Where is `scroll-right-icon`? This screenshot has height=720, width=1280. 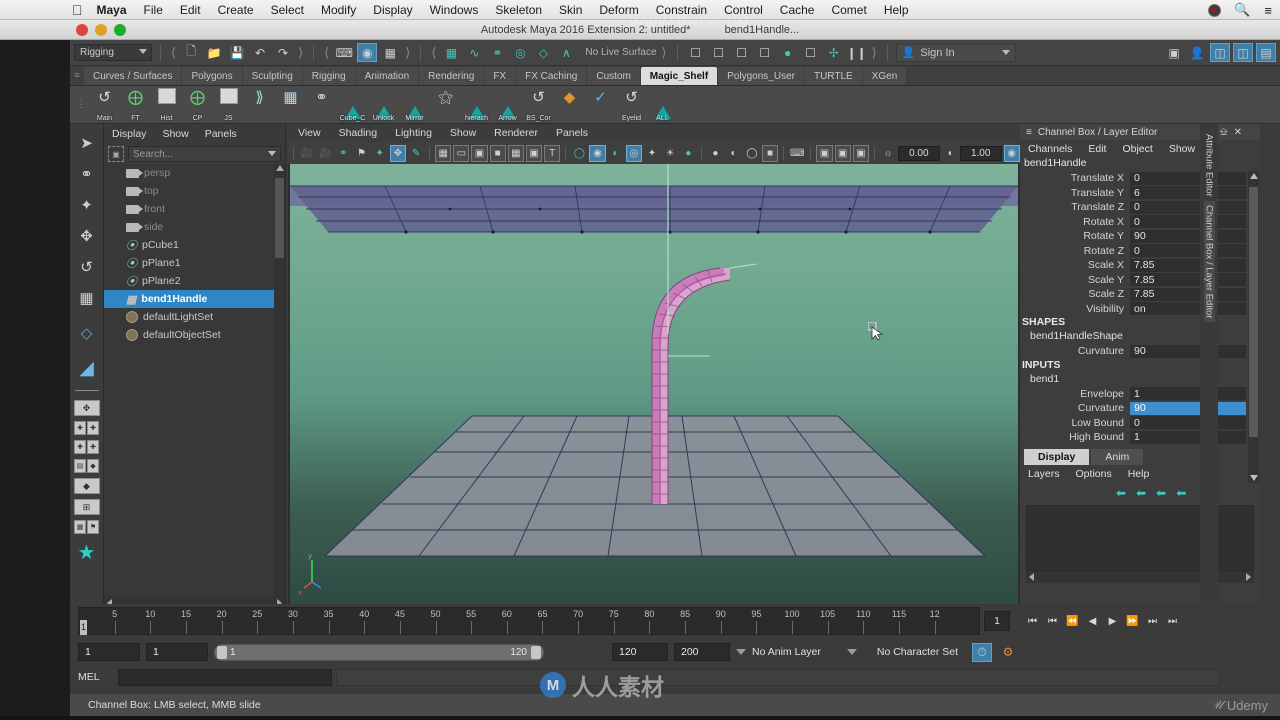
scroll-right-icon is located at coordinates (1248, 576).